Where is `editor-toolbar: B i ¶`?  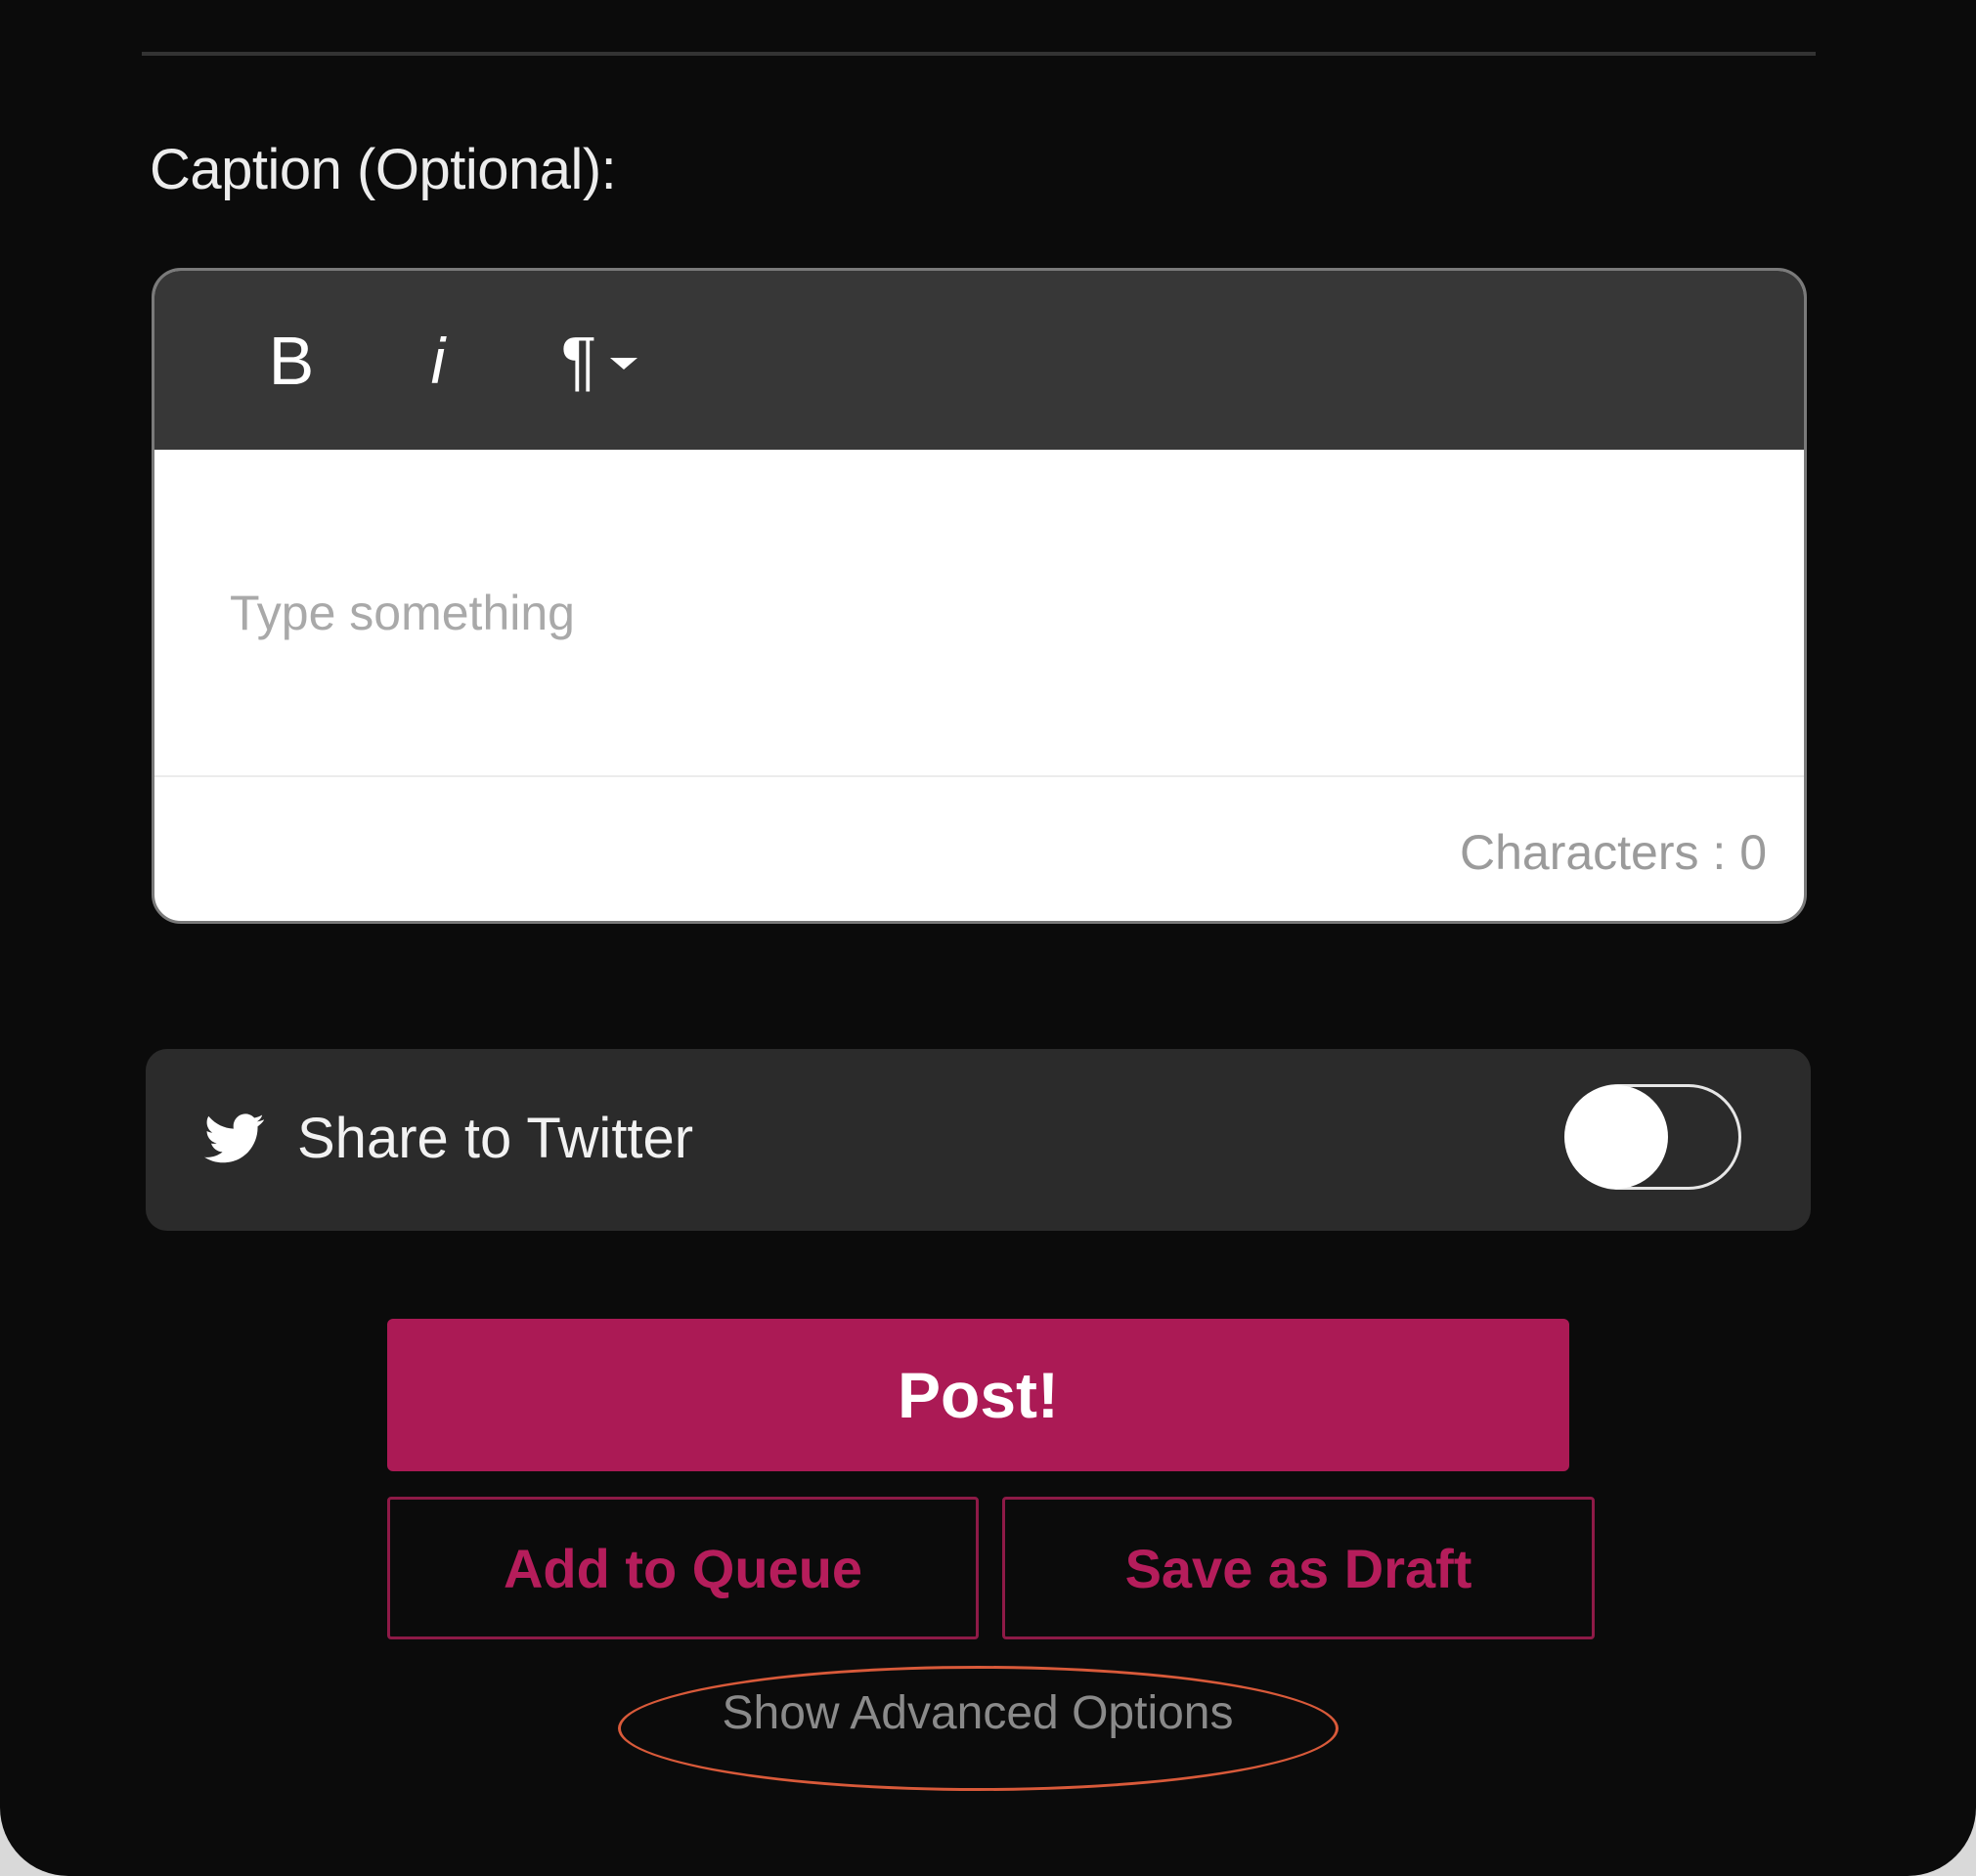
editor-toolbar: B i ¶ is located at coordinates (979, 360).